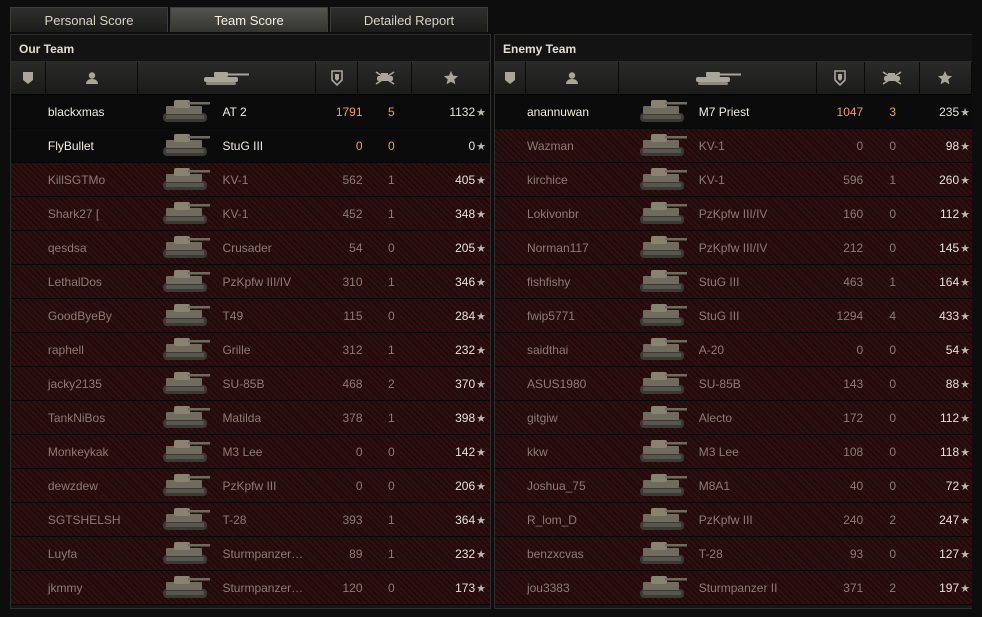 The image size is (982, 617). I want to click on player-row: jacky2135 SU-85B 468 2 370★, so click(250, 384).